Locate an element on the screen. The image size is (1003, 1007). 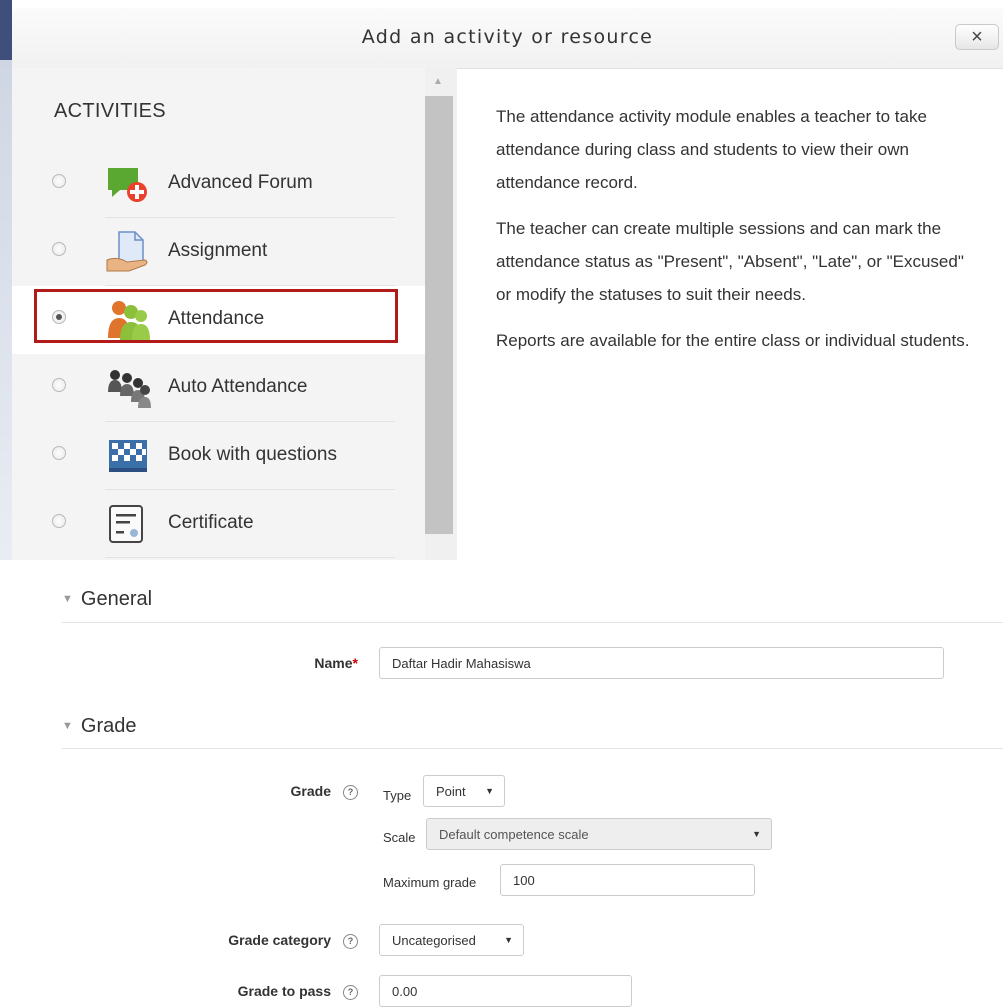
option-label: Advanced Forum is located at coordinates (240, 182).